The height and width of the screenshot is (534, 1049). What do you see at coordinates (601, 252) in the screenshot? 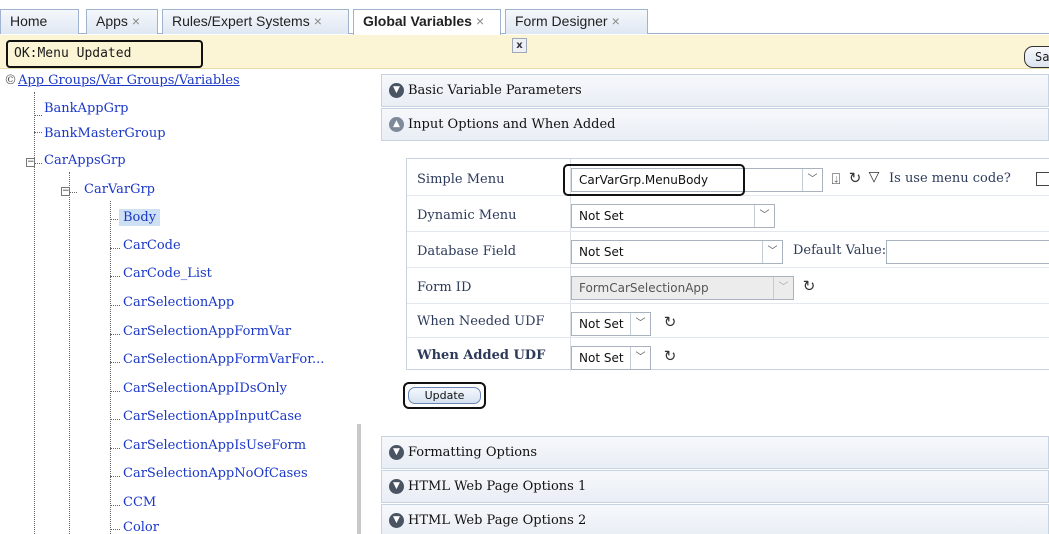
I see `database-field-value: Not Set` at bounding box center [601, 252].